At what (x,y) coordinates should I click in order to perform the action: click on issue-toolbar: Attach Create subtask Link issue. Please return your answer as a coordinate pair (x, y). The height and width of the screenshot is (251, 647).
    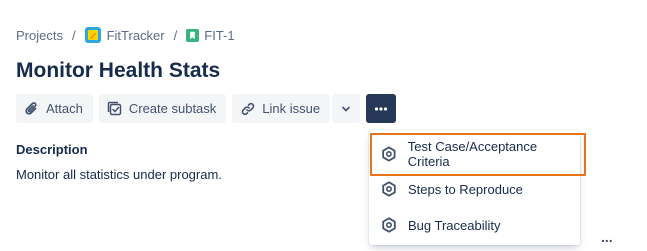
    Looking at the image, I should click on (209, 108).